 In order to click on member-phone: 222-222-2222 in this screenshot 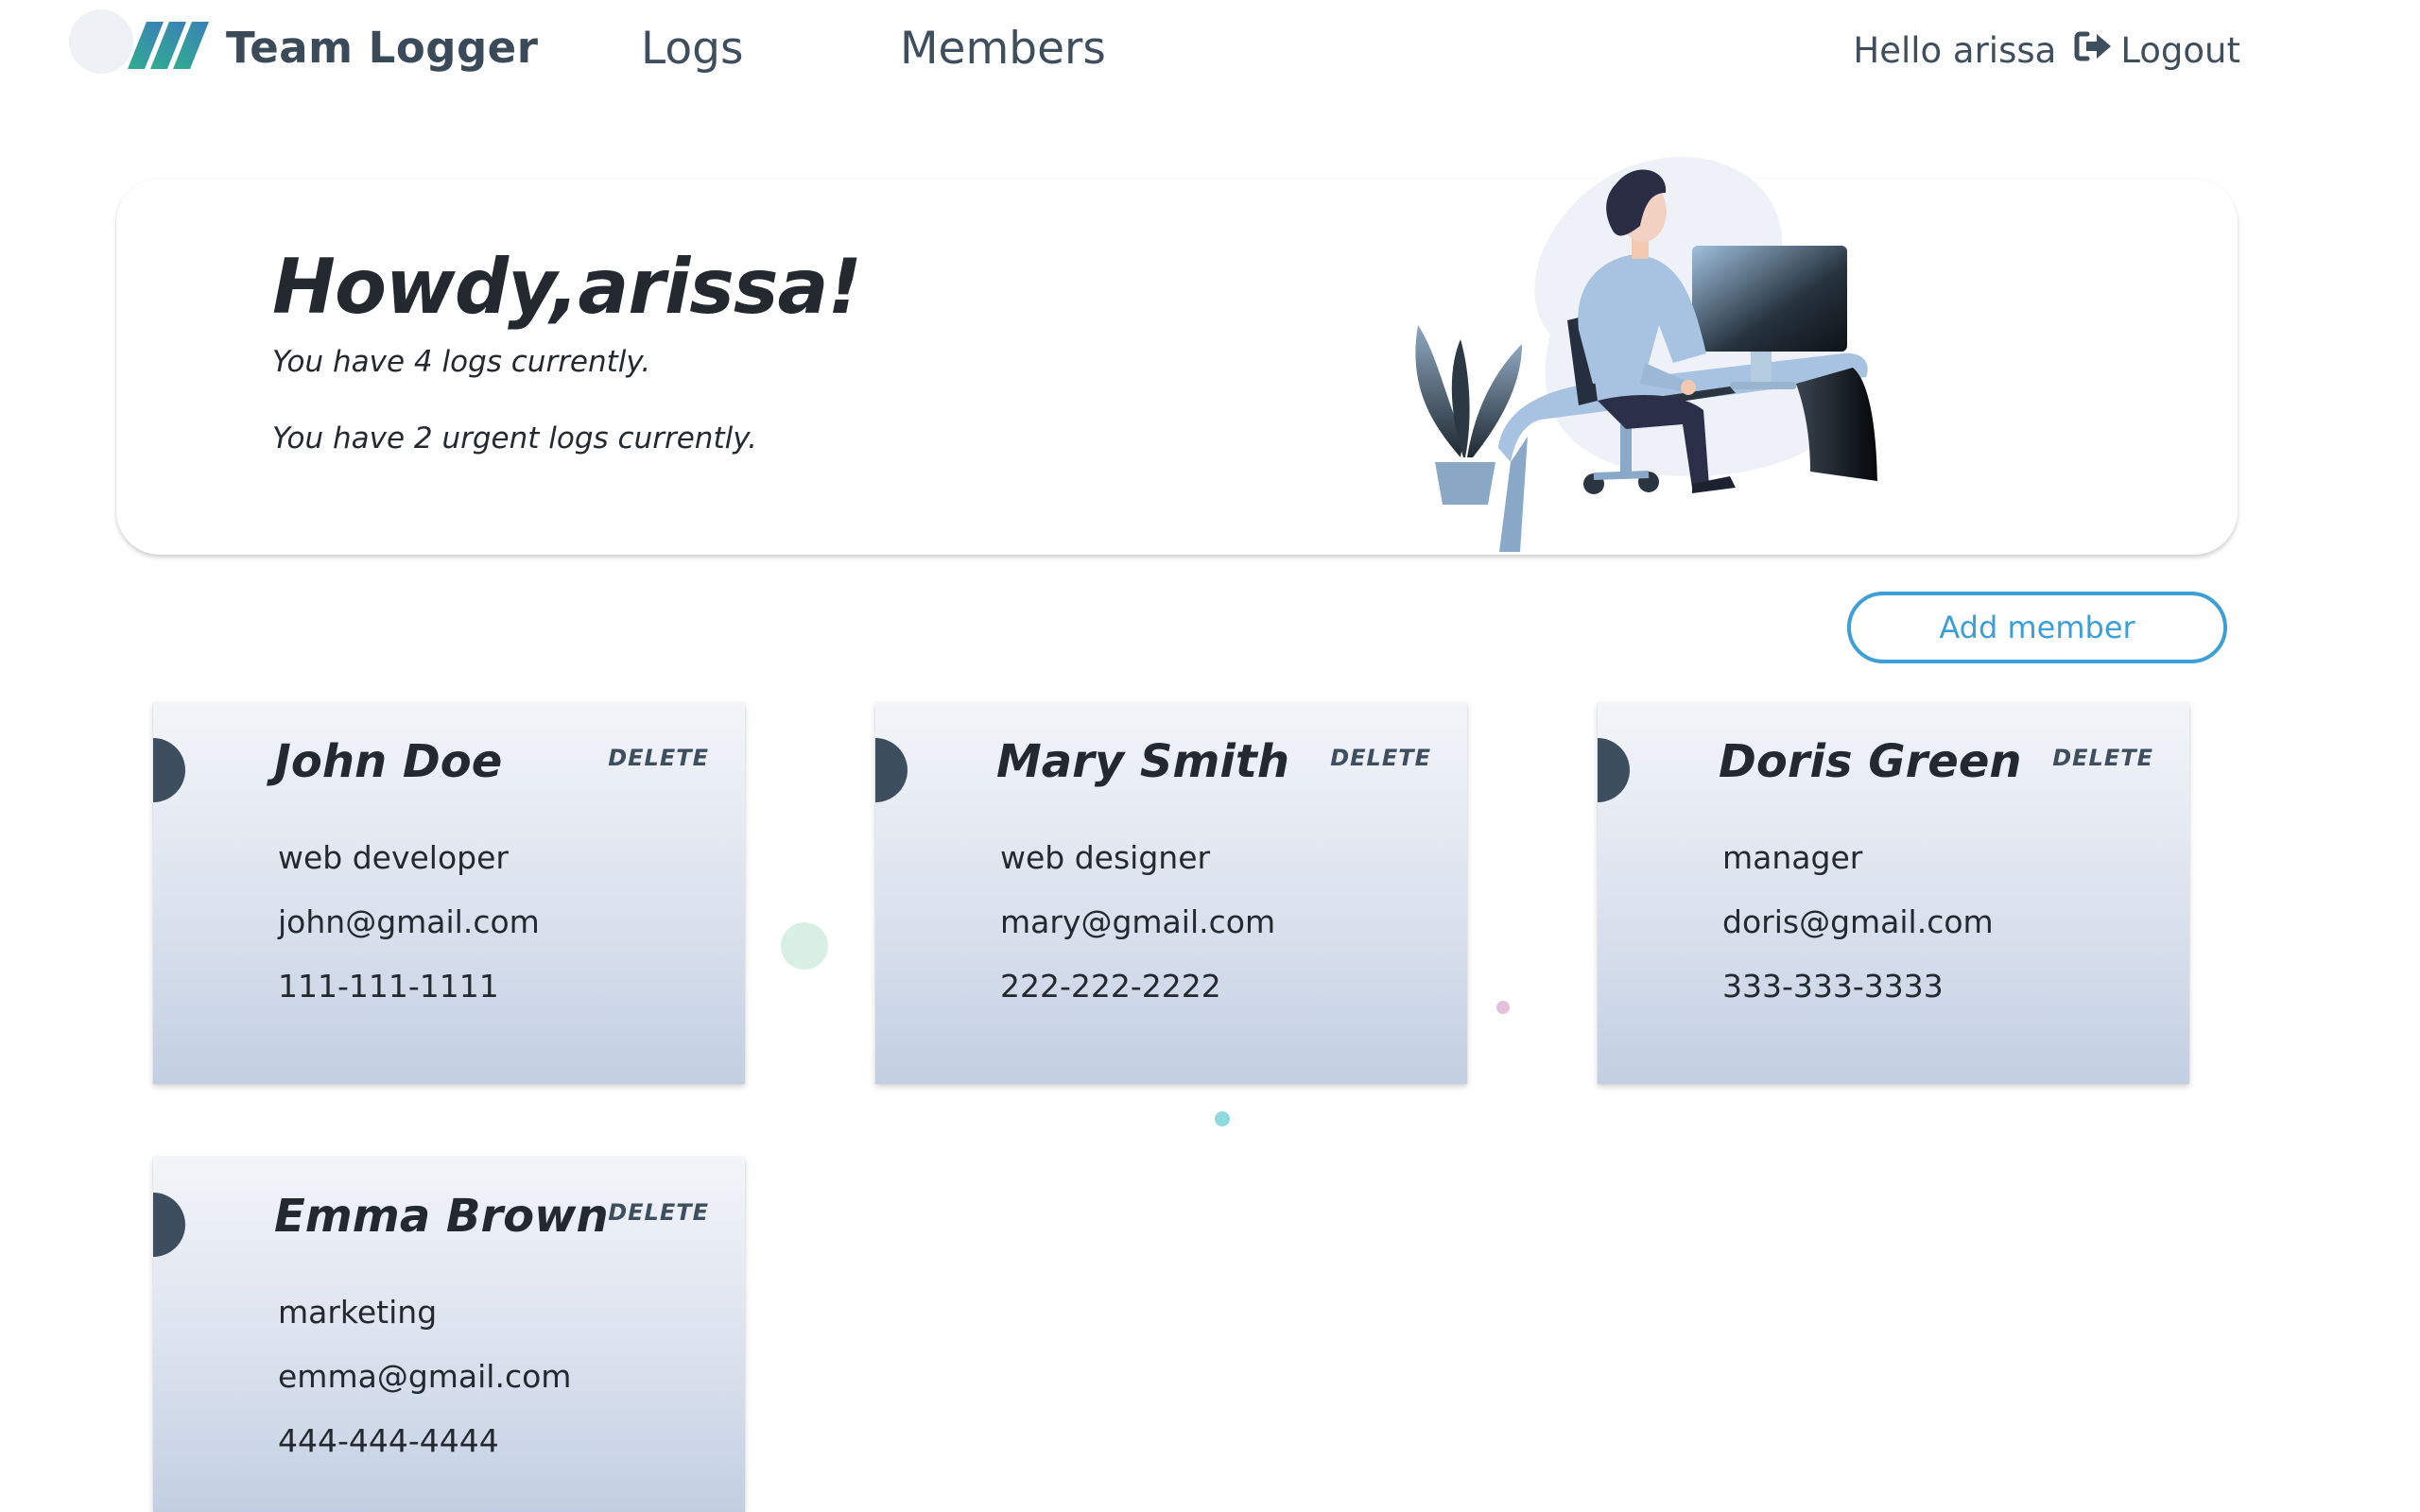, I will do `click(1110, 986)`.